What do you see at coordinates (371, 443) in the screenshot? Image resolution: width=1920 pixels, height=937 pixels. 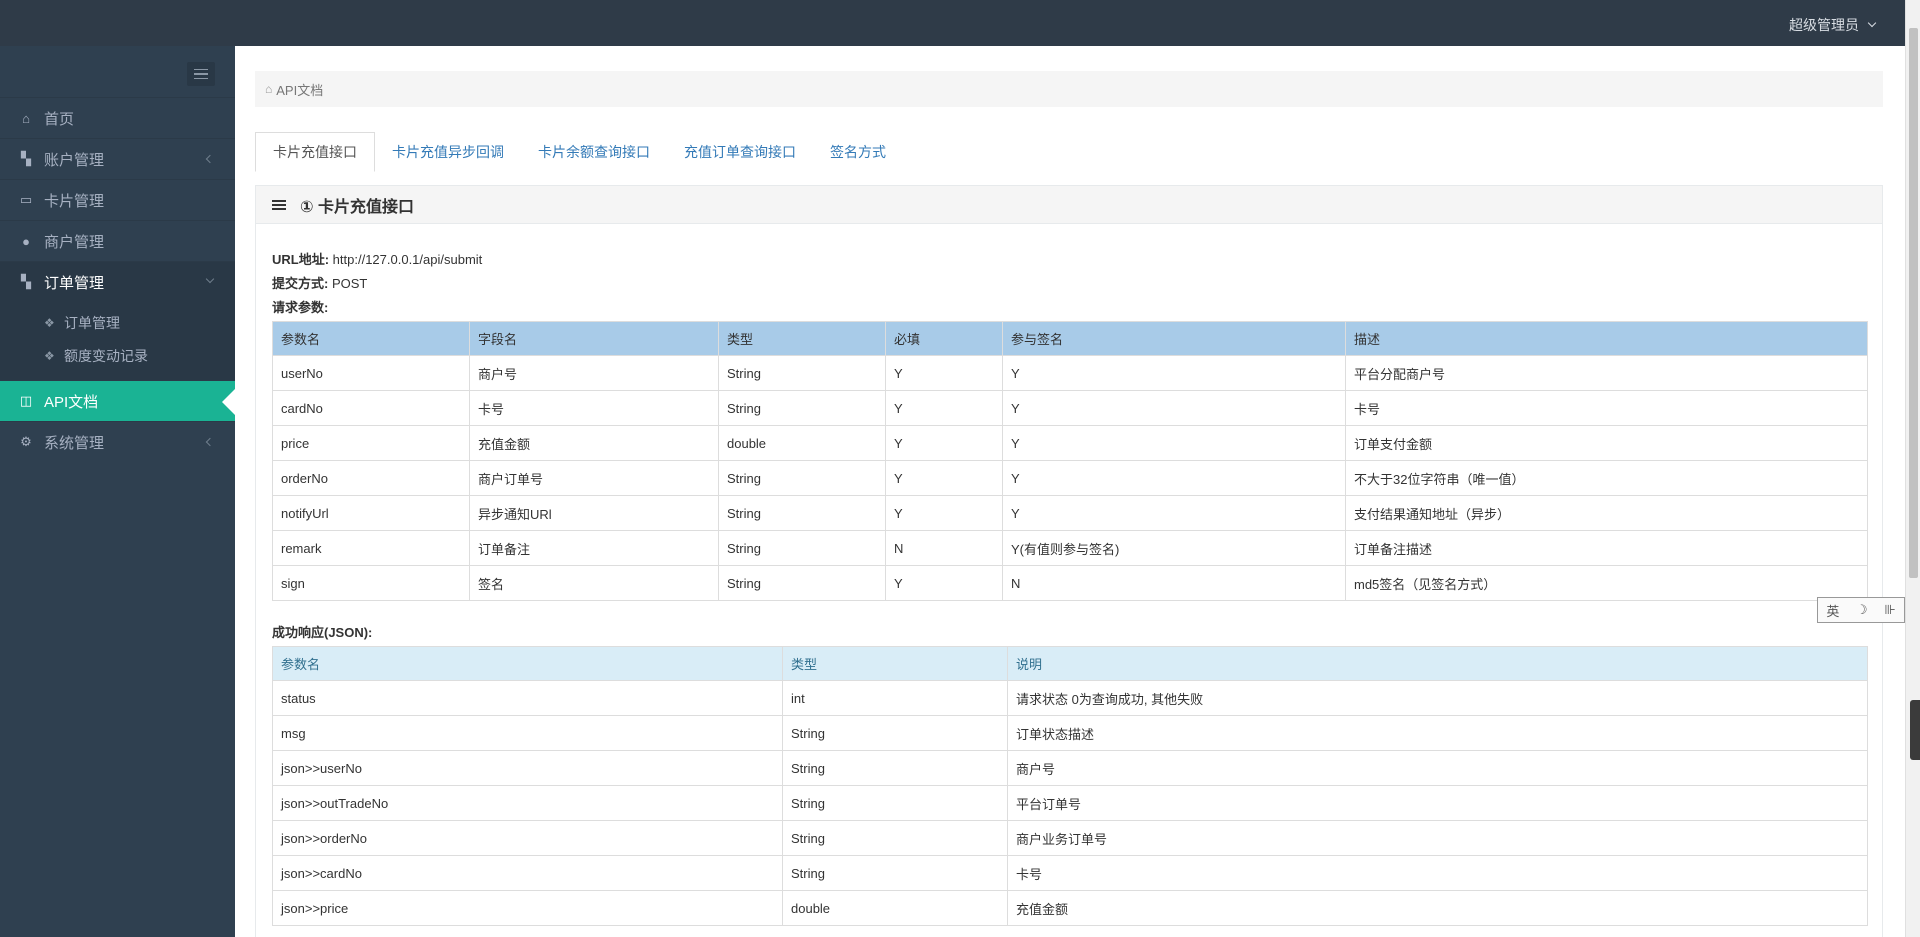 I see `table-cell: price` at bounding box center [371, 443].